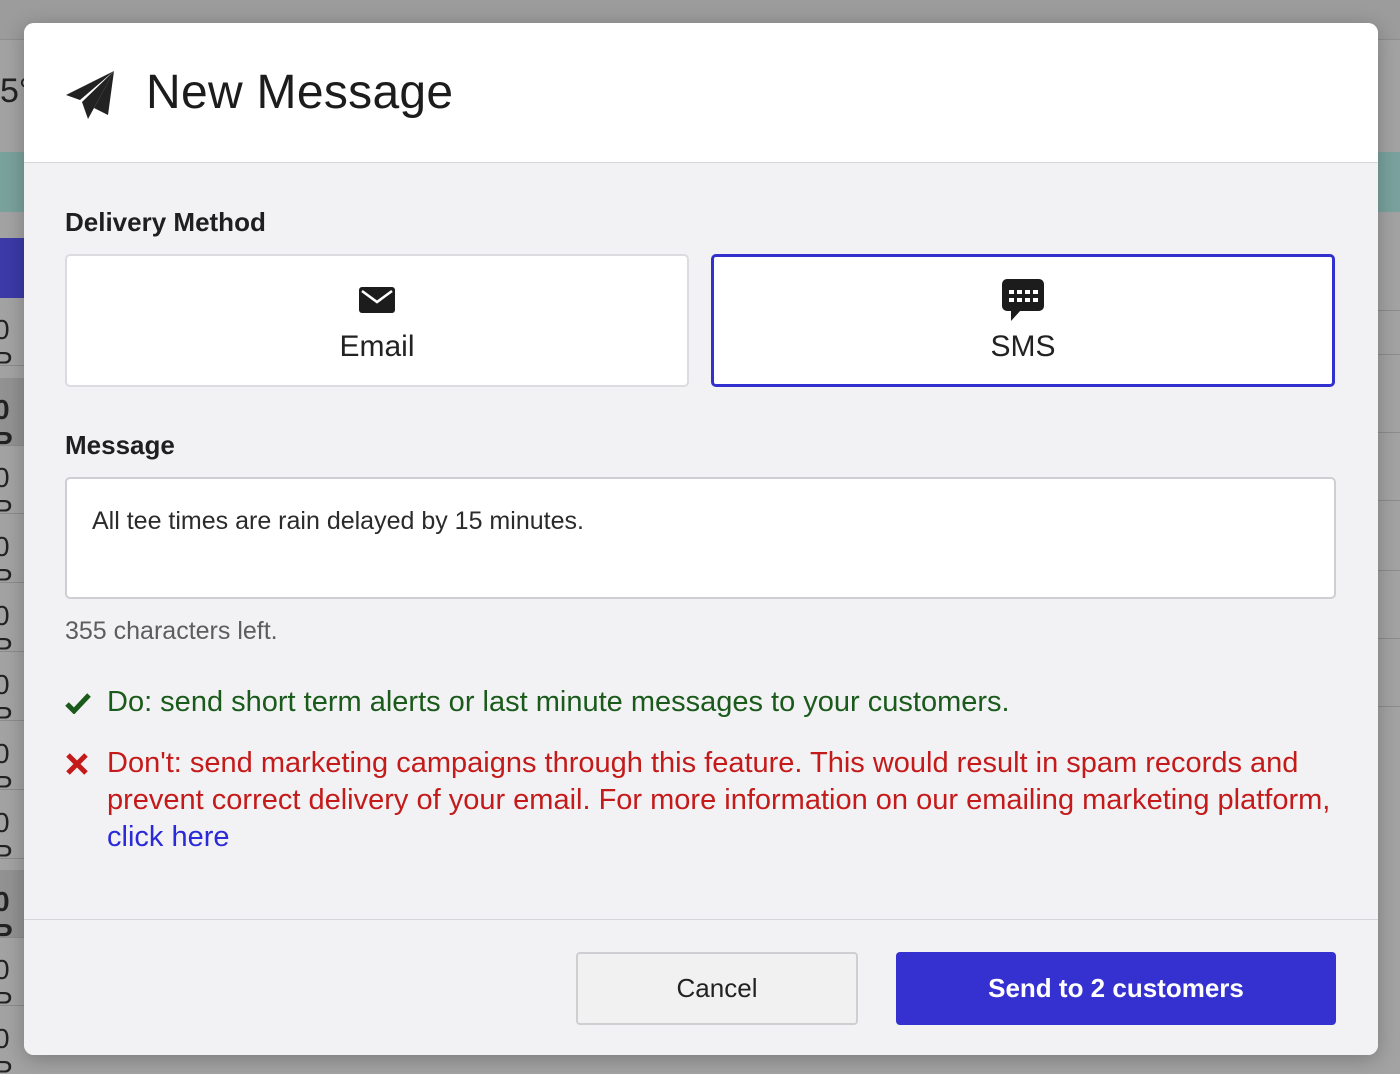 This screenshot has width=1400, height=1074. What do you see at coordinates (165, 222) in the screenshot?
I see `delivery-method-label: Delivery Method` at bounding box center [165, 222].